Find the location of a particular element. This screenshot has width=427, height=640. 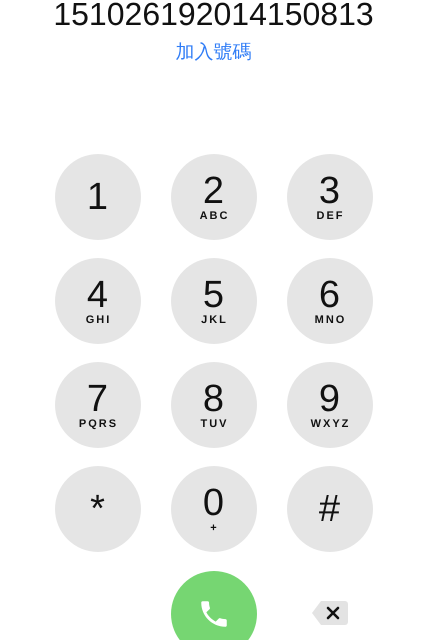

add-number-link: 加入號碼 is located at coordinates (214, 53).